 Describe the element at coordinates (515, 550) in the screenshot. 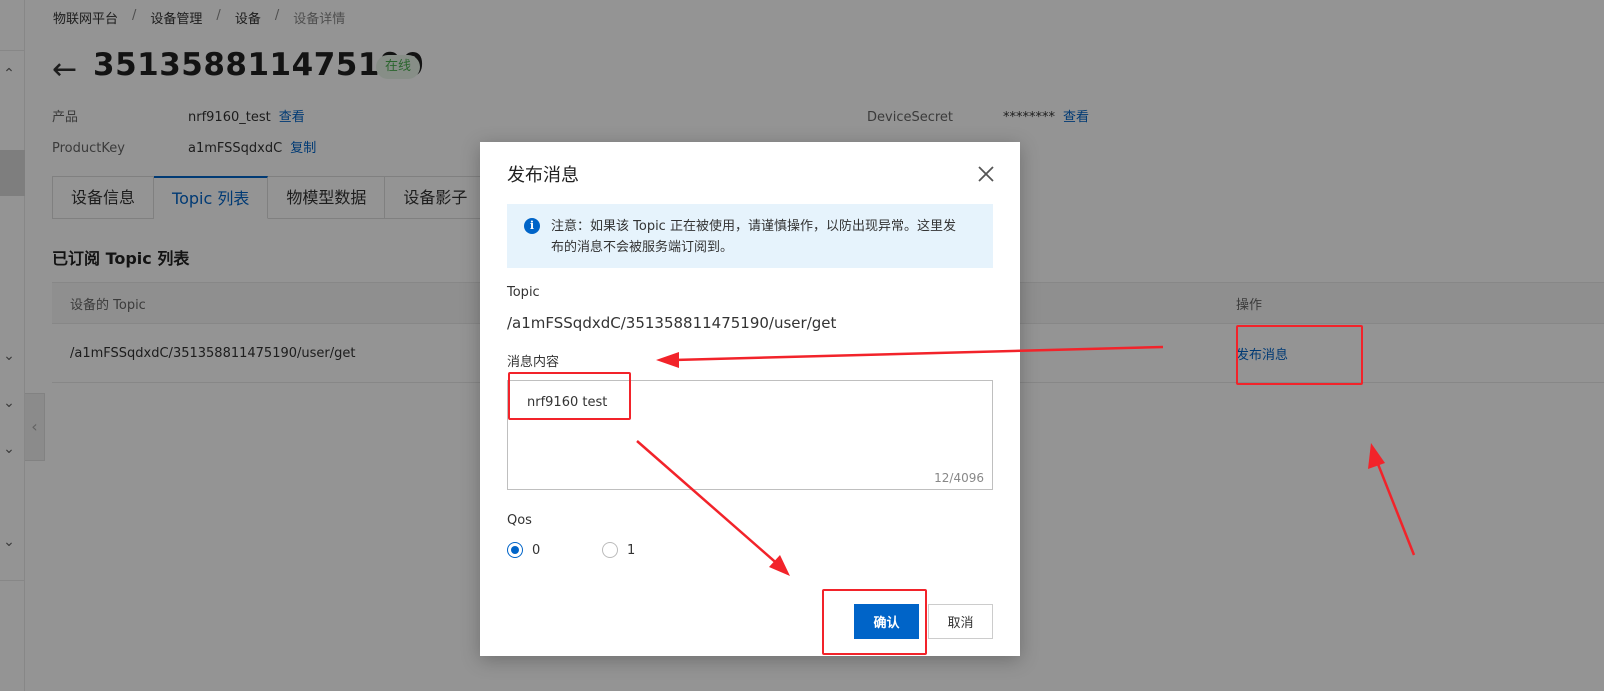

I see `radio-checked-icon` at that location.